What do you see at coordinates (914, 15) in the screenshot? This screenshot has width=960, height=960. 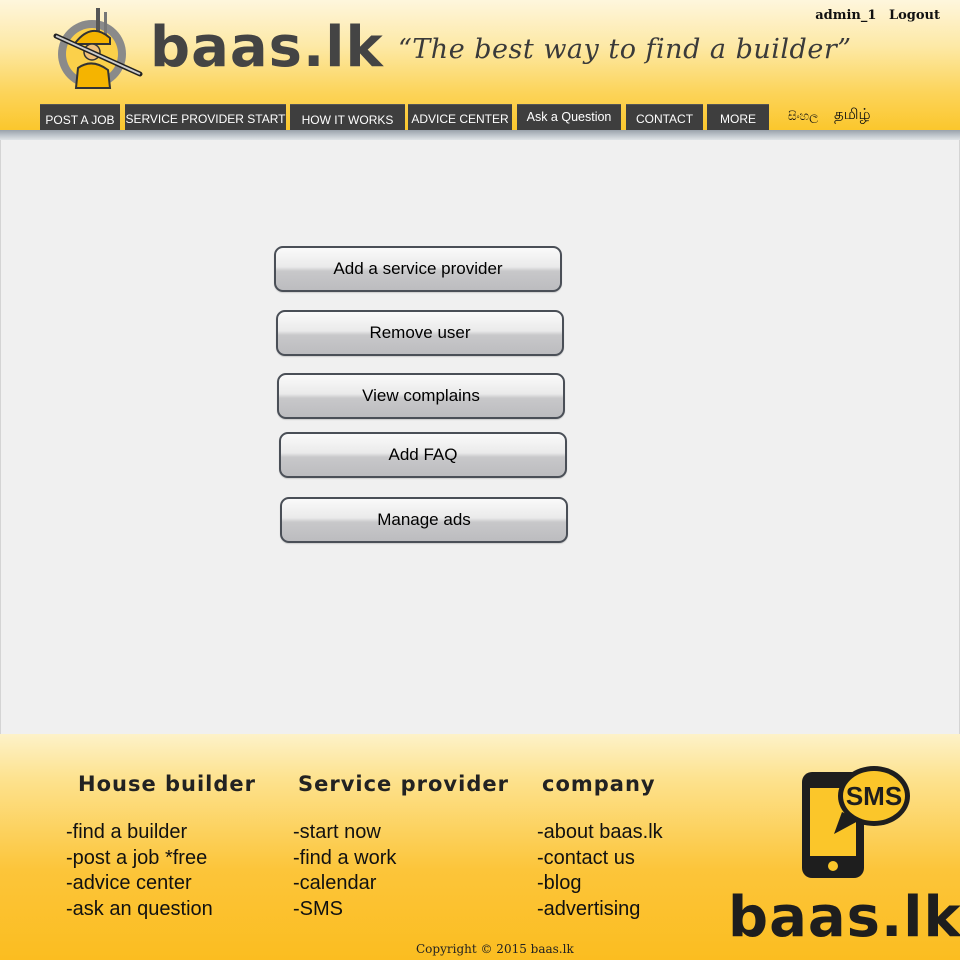 I see `logout-link: Logout` at bounding box center [914, 15].